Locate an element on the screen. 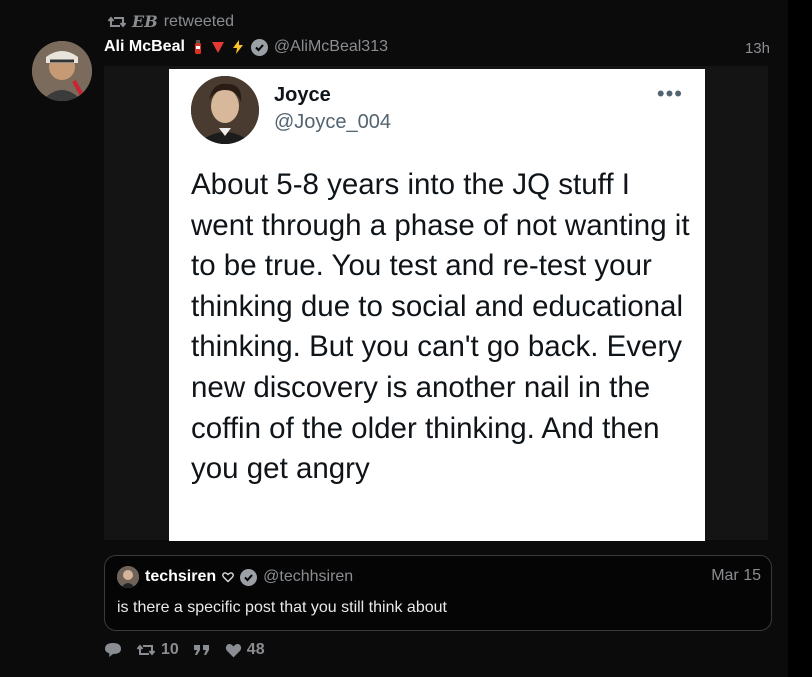 The width and height of the screenshot is (812, 677). retweet-label: retweeted is located at coordinates (198, 21).